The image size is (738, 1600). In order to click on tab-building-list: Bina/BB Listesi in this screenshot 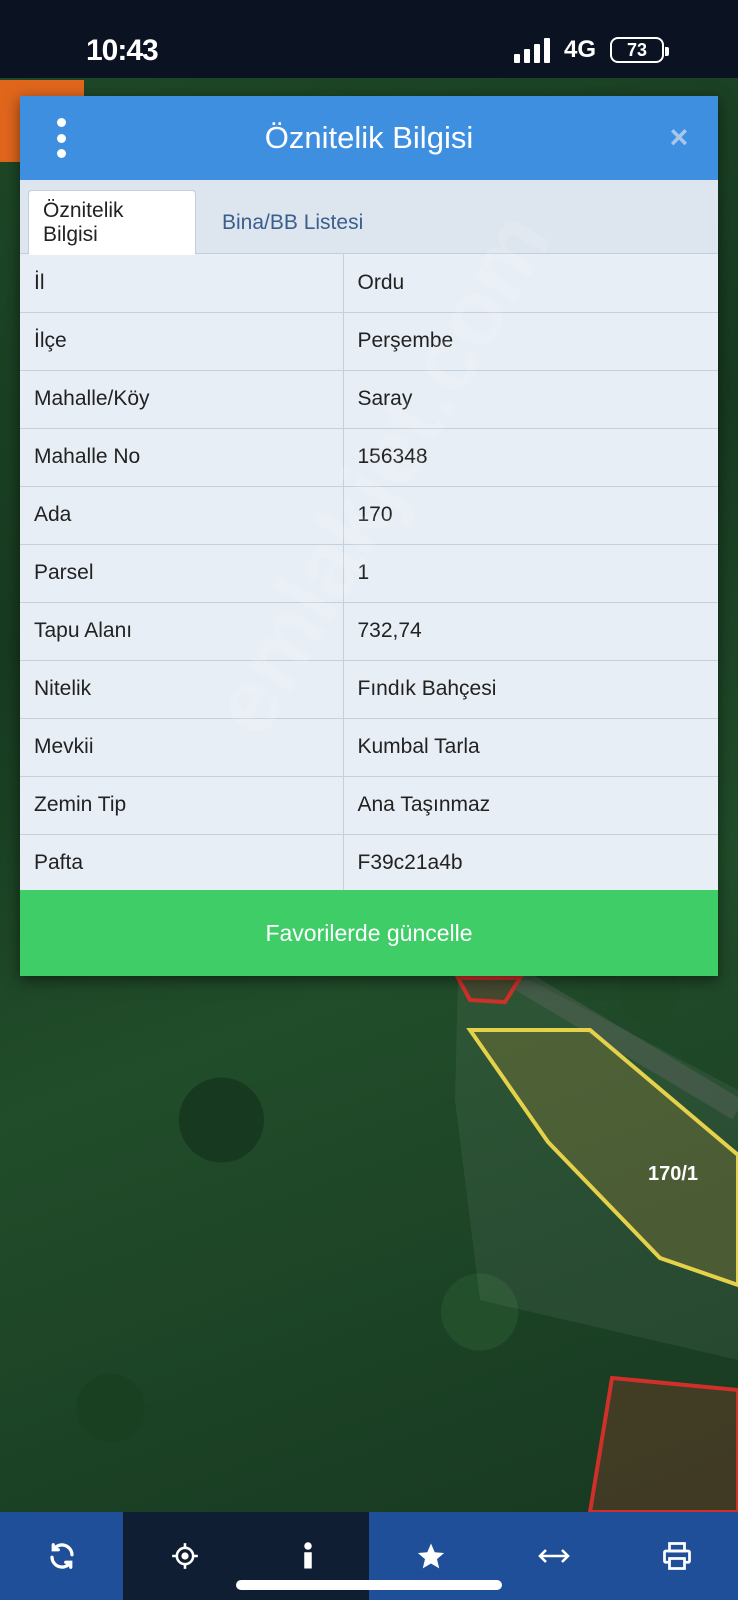, I will do `click(292, 222)`.